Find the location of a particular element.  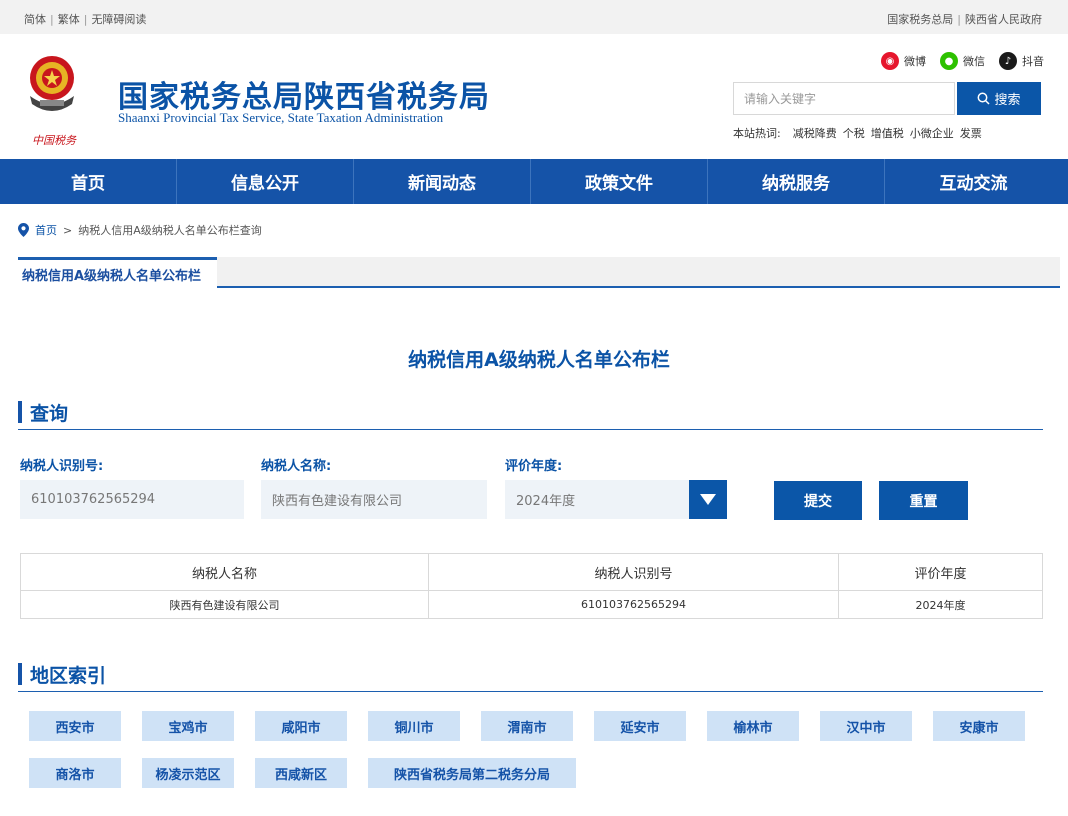

search-input is located at coordinates (844, 98).